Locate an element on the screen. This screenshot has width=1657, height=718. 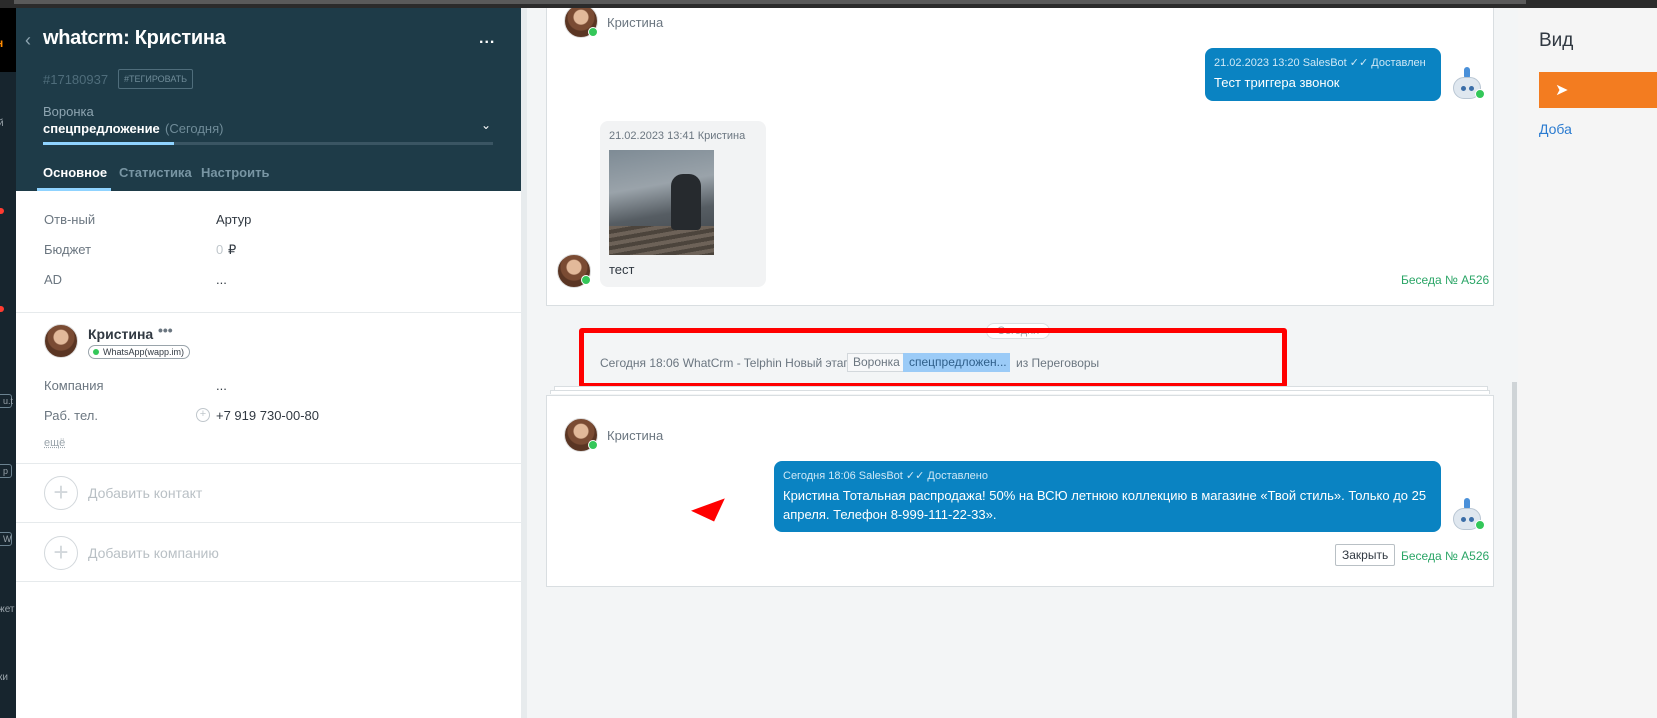
chevron-left-icon: ‹ is located at coordinates (28, 40).